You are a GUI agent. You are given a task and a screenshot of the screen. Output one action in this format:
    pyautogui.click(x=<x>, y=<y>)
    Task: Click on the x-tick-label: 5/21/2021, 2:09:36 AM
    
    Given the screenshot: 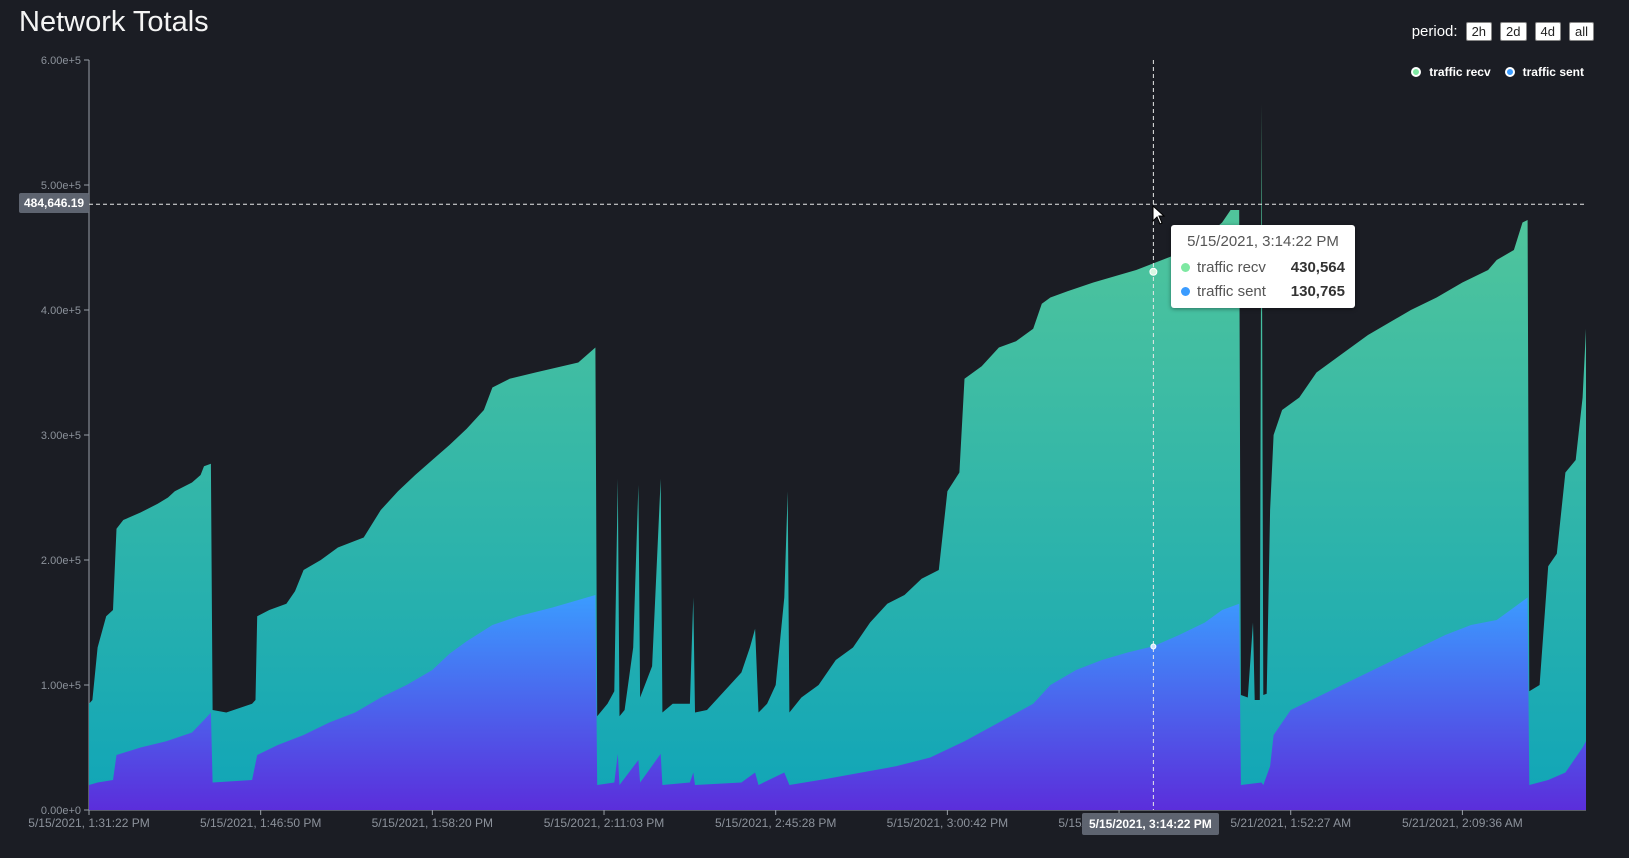 What is the action you would take?
    pyautogui.click(x=1462, y=823)
    